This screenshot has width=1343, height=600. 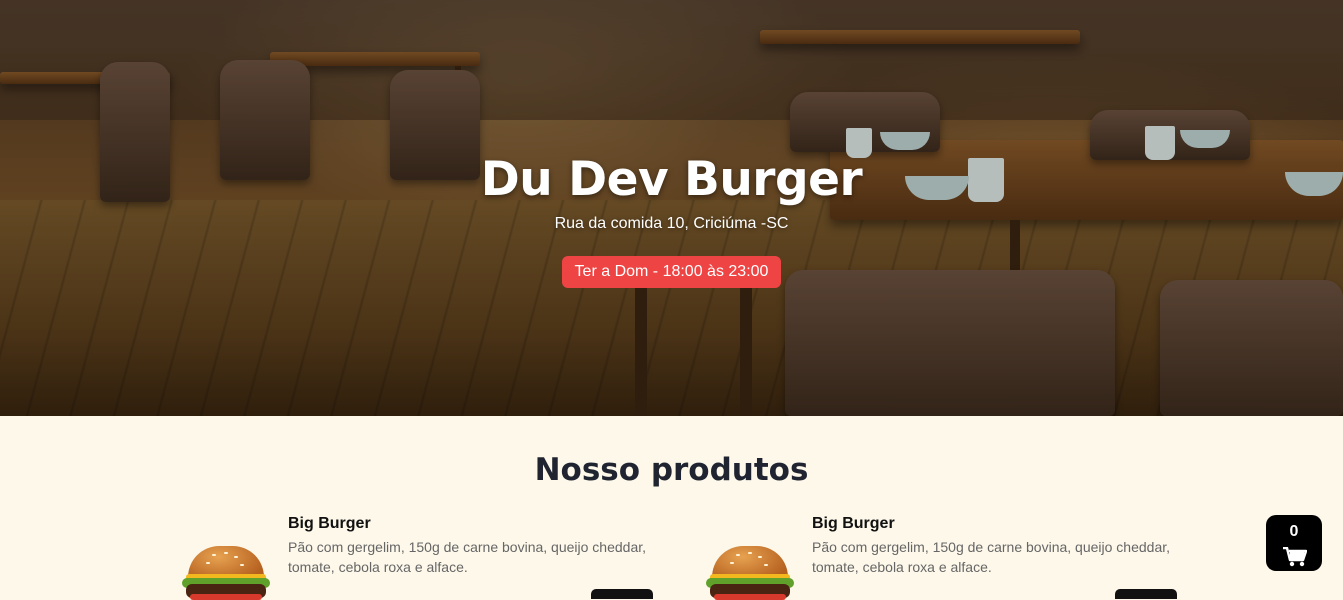 I want to click on cart-button: 0, so click(x=1294, y=543).